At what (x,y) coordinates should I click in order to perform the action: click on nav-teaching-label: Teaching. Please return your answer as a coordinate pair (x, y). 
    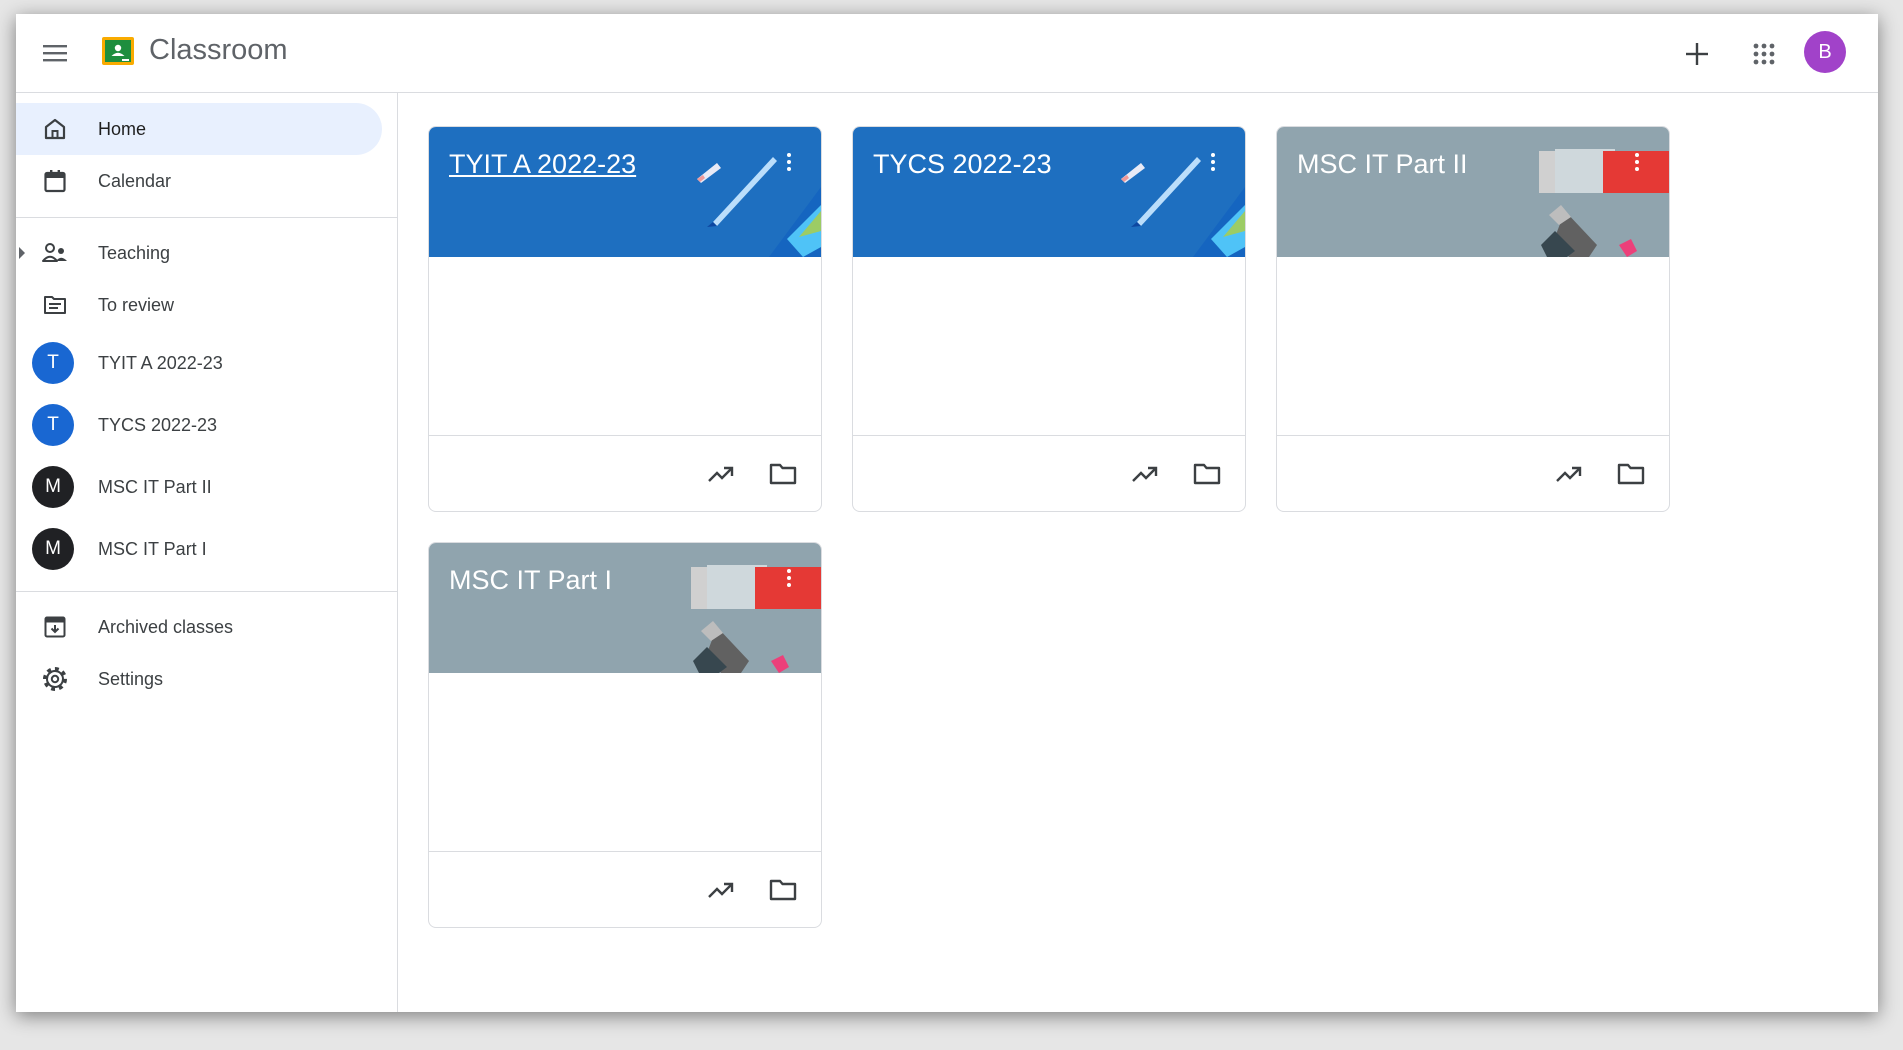
    Looking at the image, I should click on (134, 252).